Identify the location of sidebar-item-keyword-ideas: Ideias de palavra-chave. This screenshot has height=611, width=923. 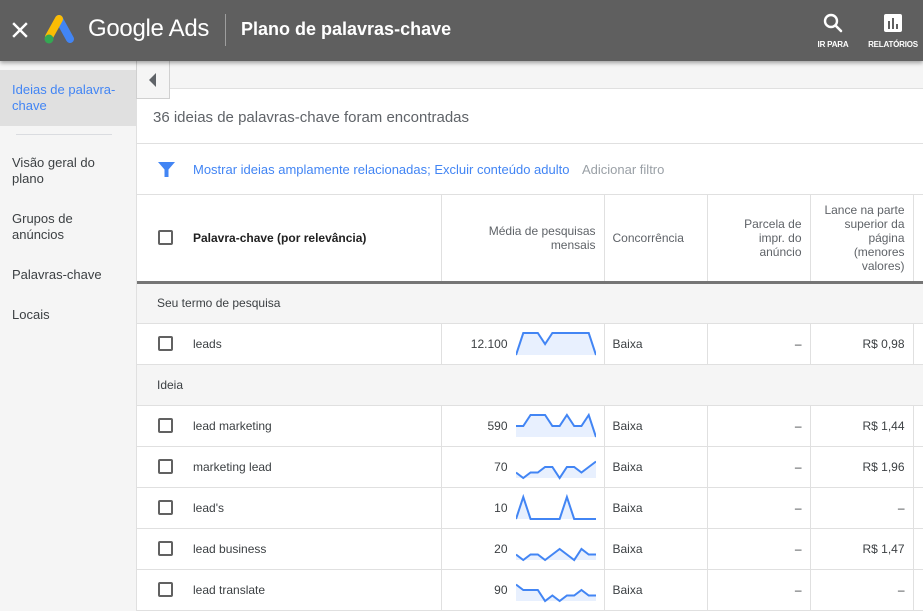
(68, 98).